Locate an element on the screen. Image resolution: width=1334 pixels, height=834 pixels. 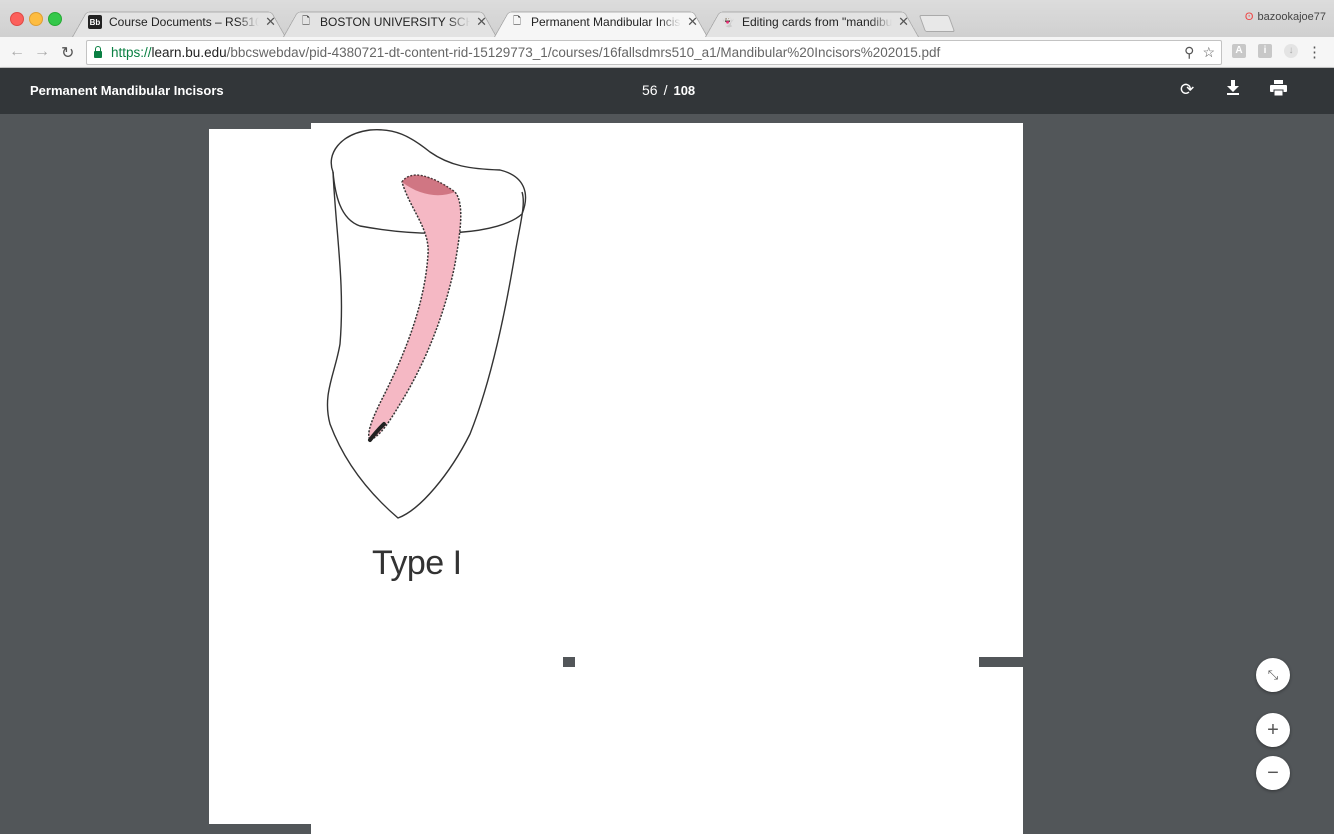
zoom-out-button: − is located at coordinates (1273, 773).